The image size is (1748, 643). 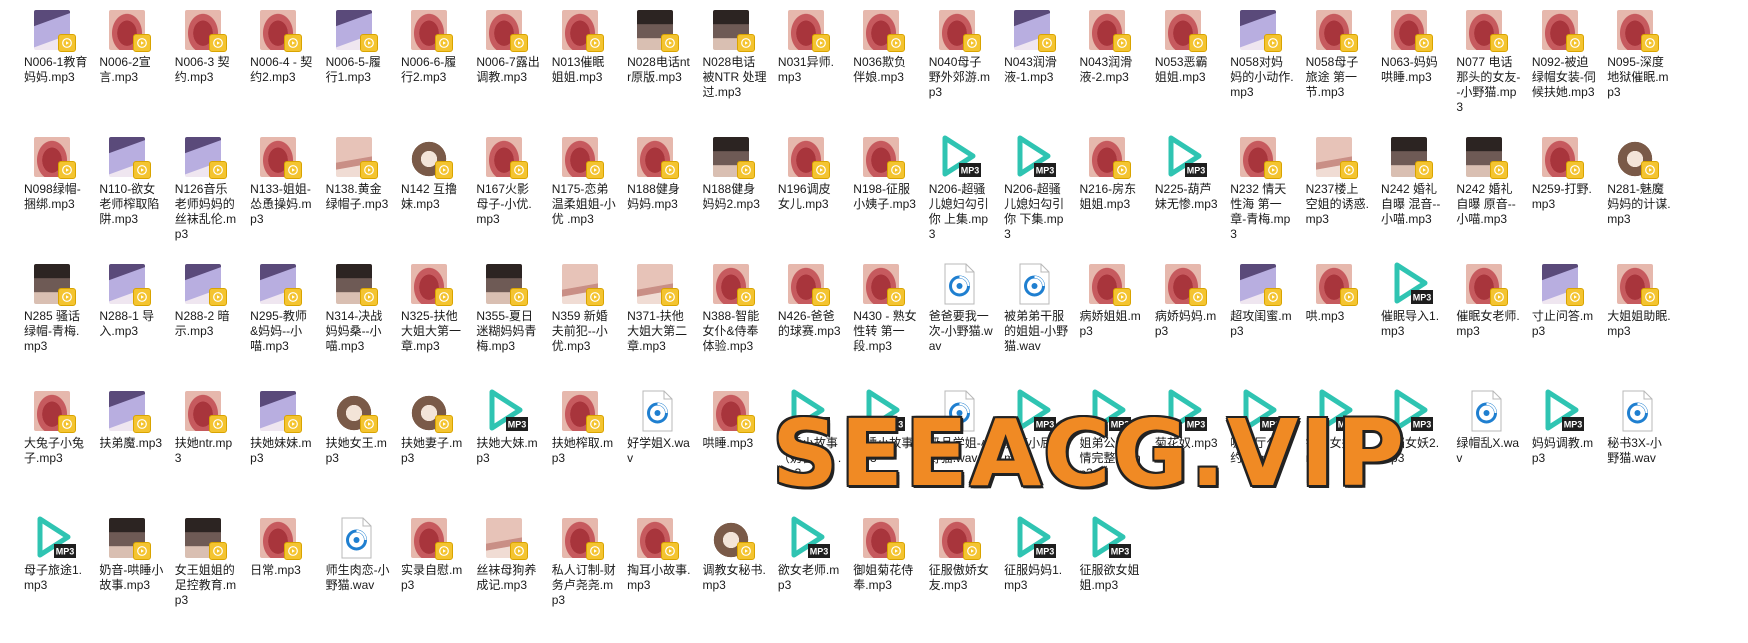 I want to click on file-item: N058对妈妈的小动作.mp3, so click(x=1261, y=71).